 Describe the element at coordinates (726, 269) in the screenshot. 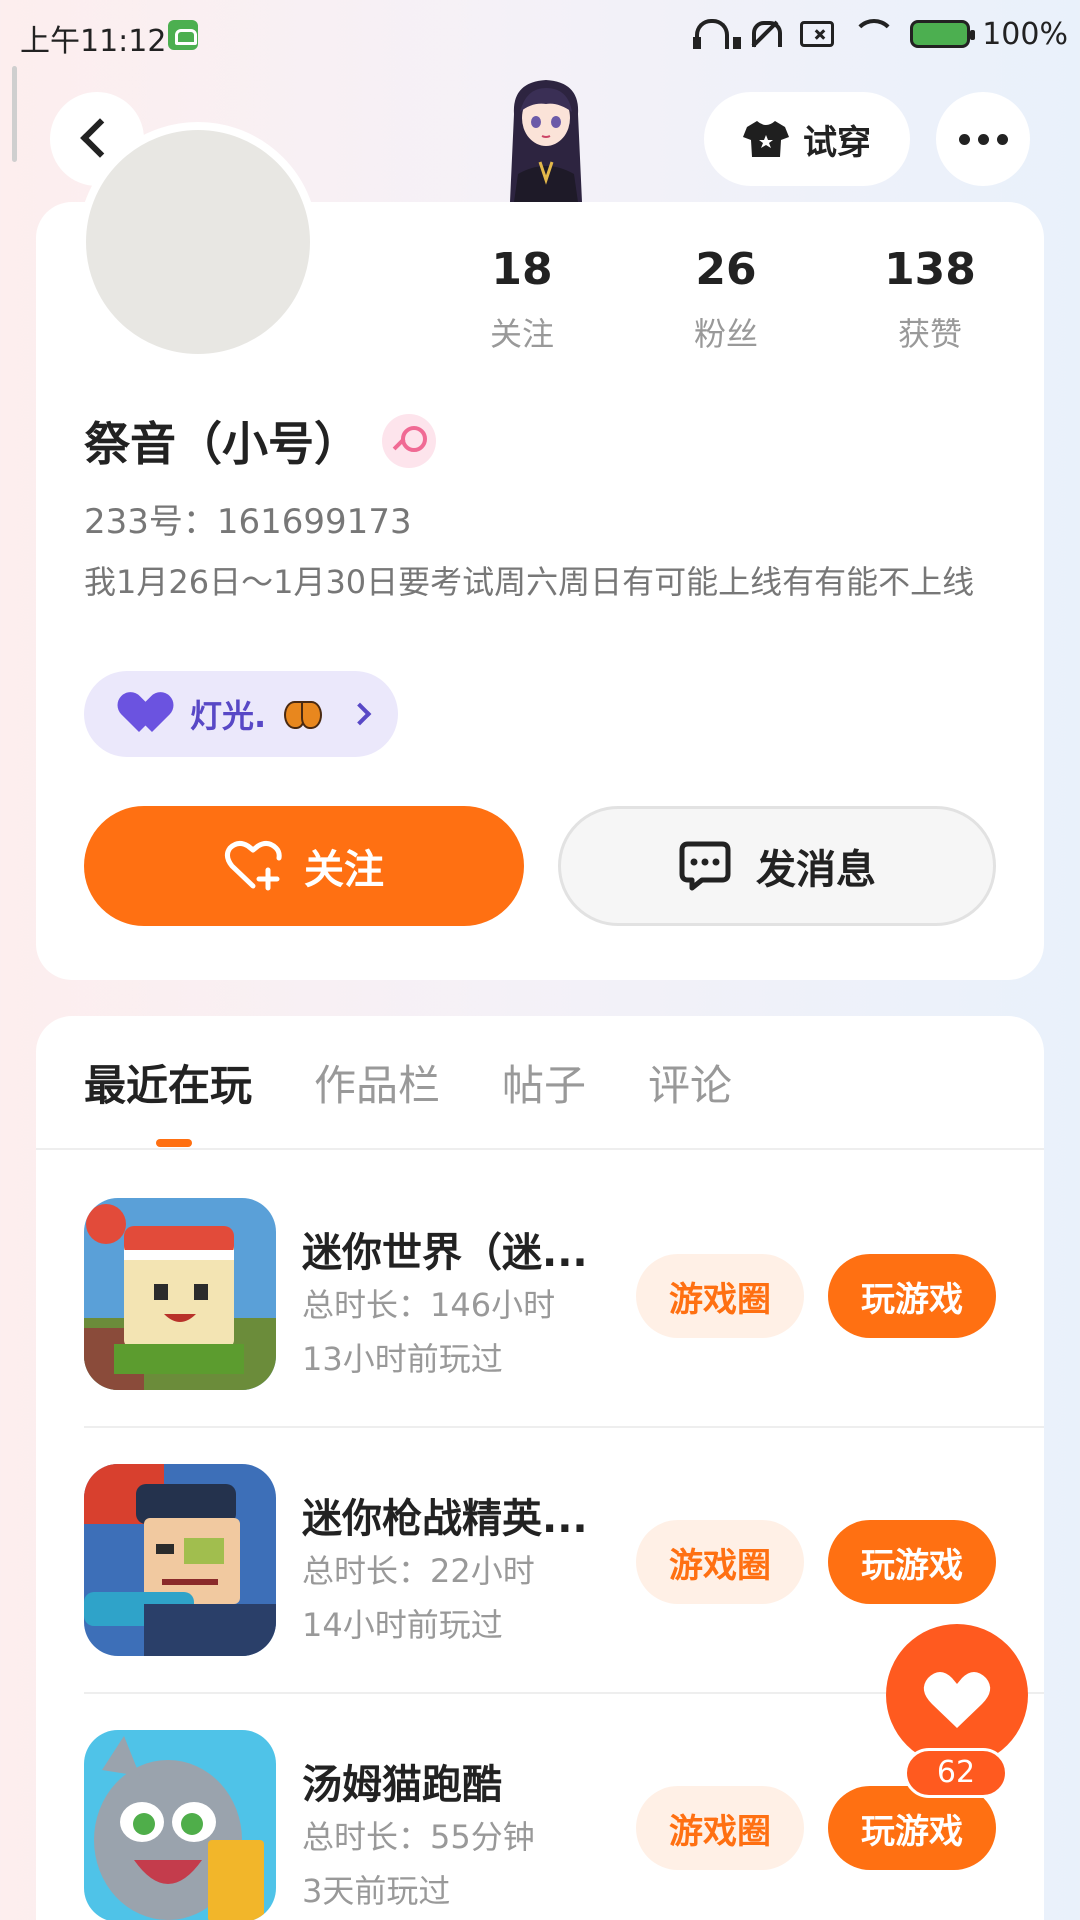

I see `fans-count: 26` at that location.